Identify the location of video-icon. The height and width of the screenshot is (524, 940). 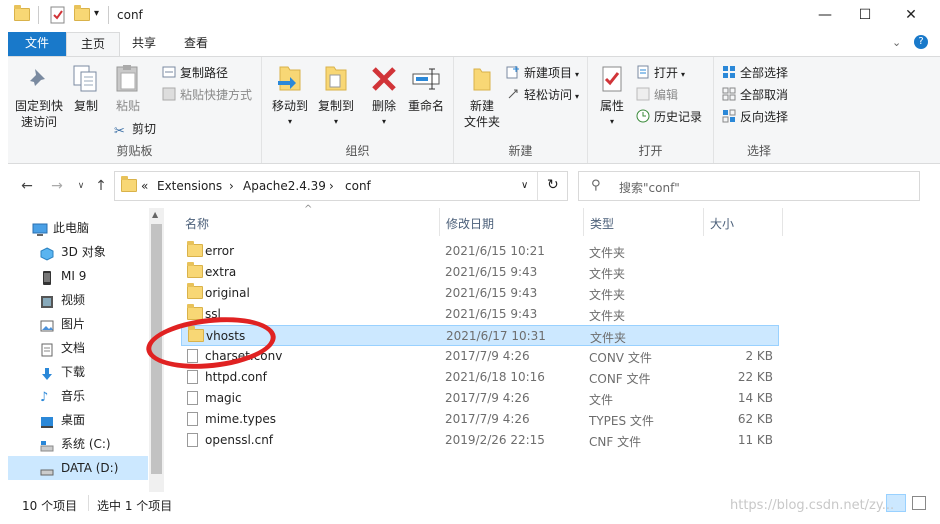
(47, 300).